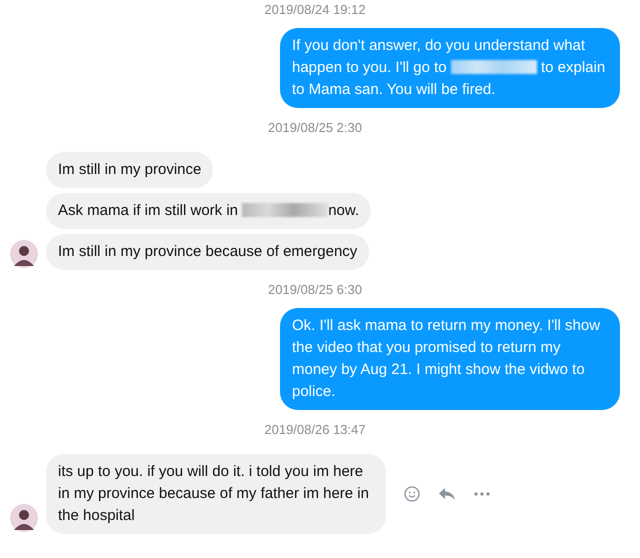 Image resolution: width=640 pixels, height=558 pixels. What do you see at coordinates (209, 211) in the screenshot?
I see `received-message: Ask mama if im still work in now.` at bounding box center [209, 211].